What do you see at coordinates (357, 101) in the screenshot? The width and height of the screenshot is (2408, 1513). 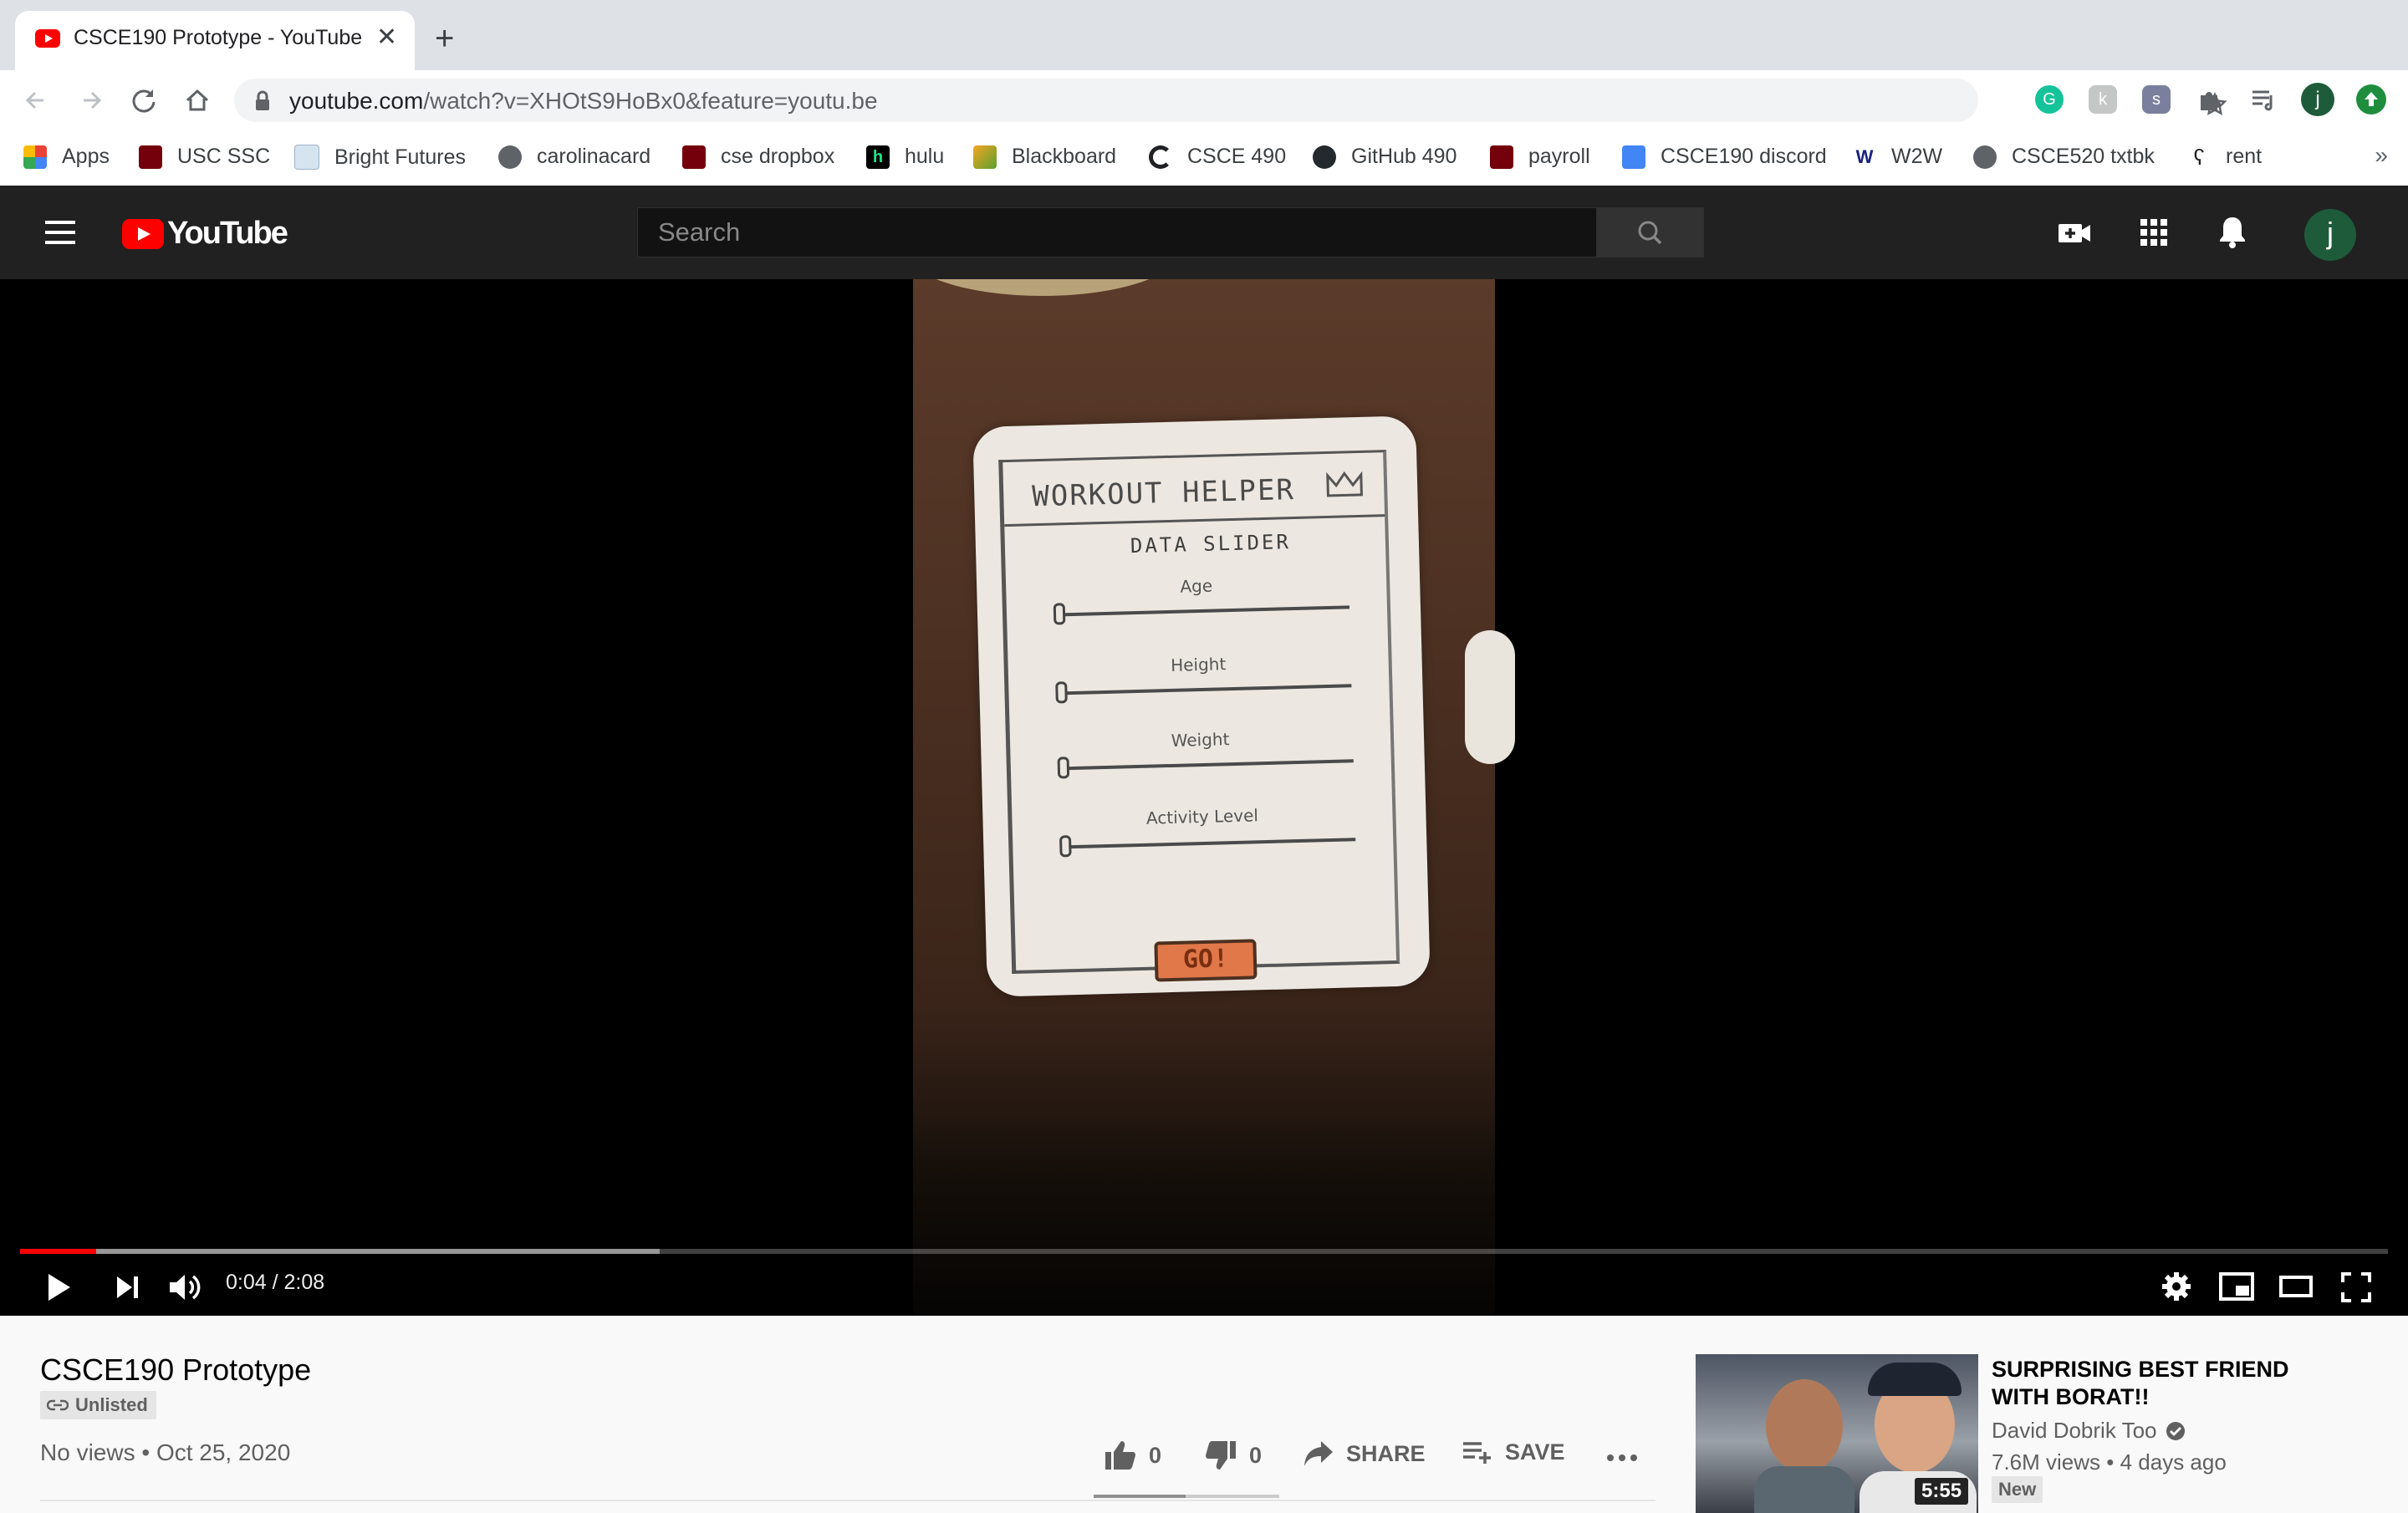 I see `url-host: youtube.com` at bounding box center [357, 101].